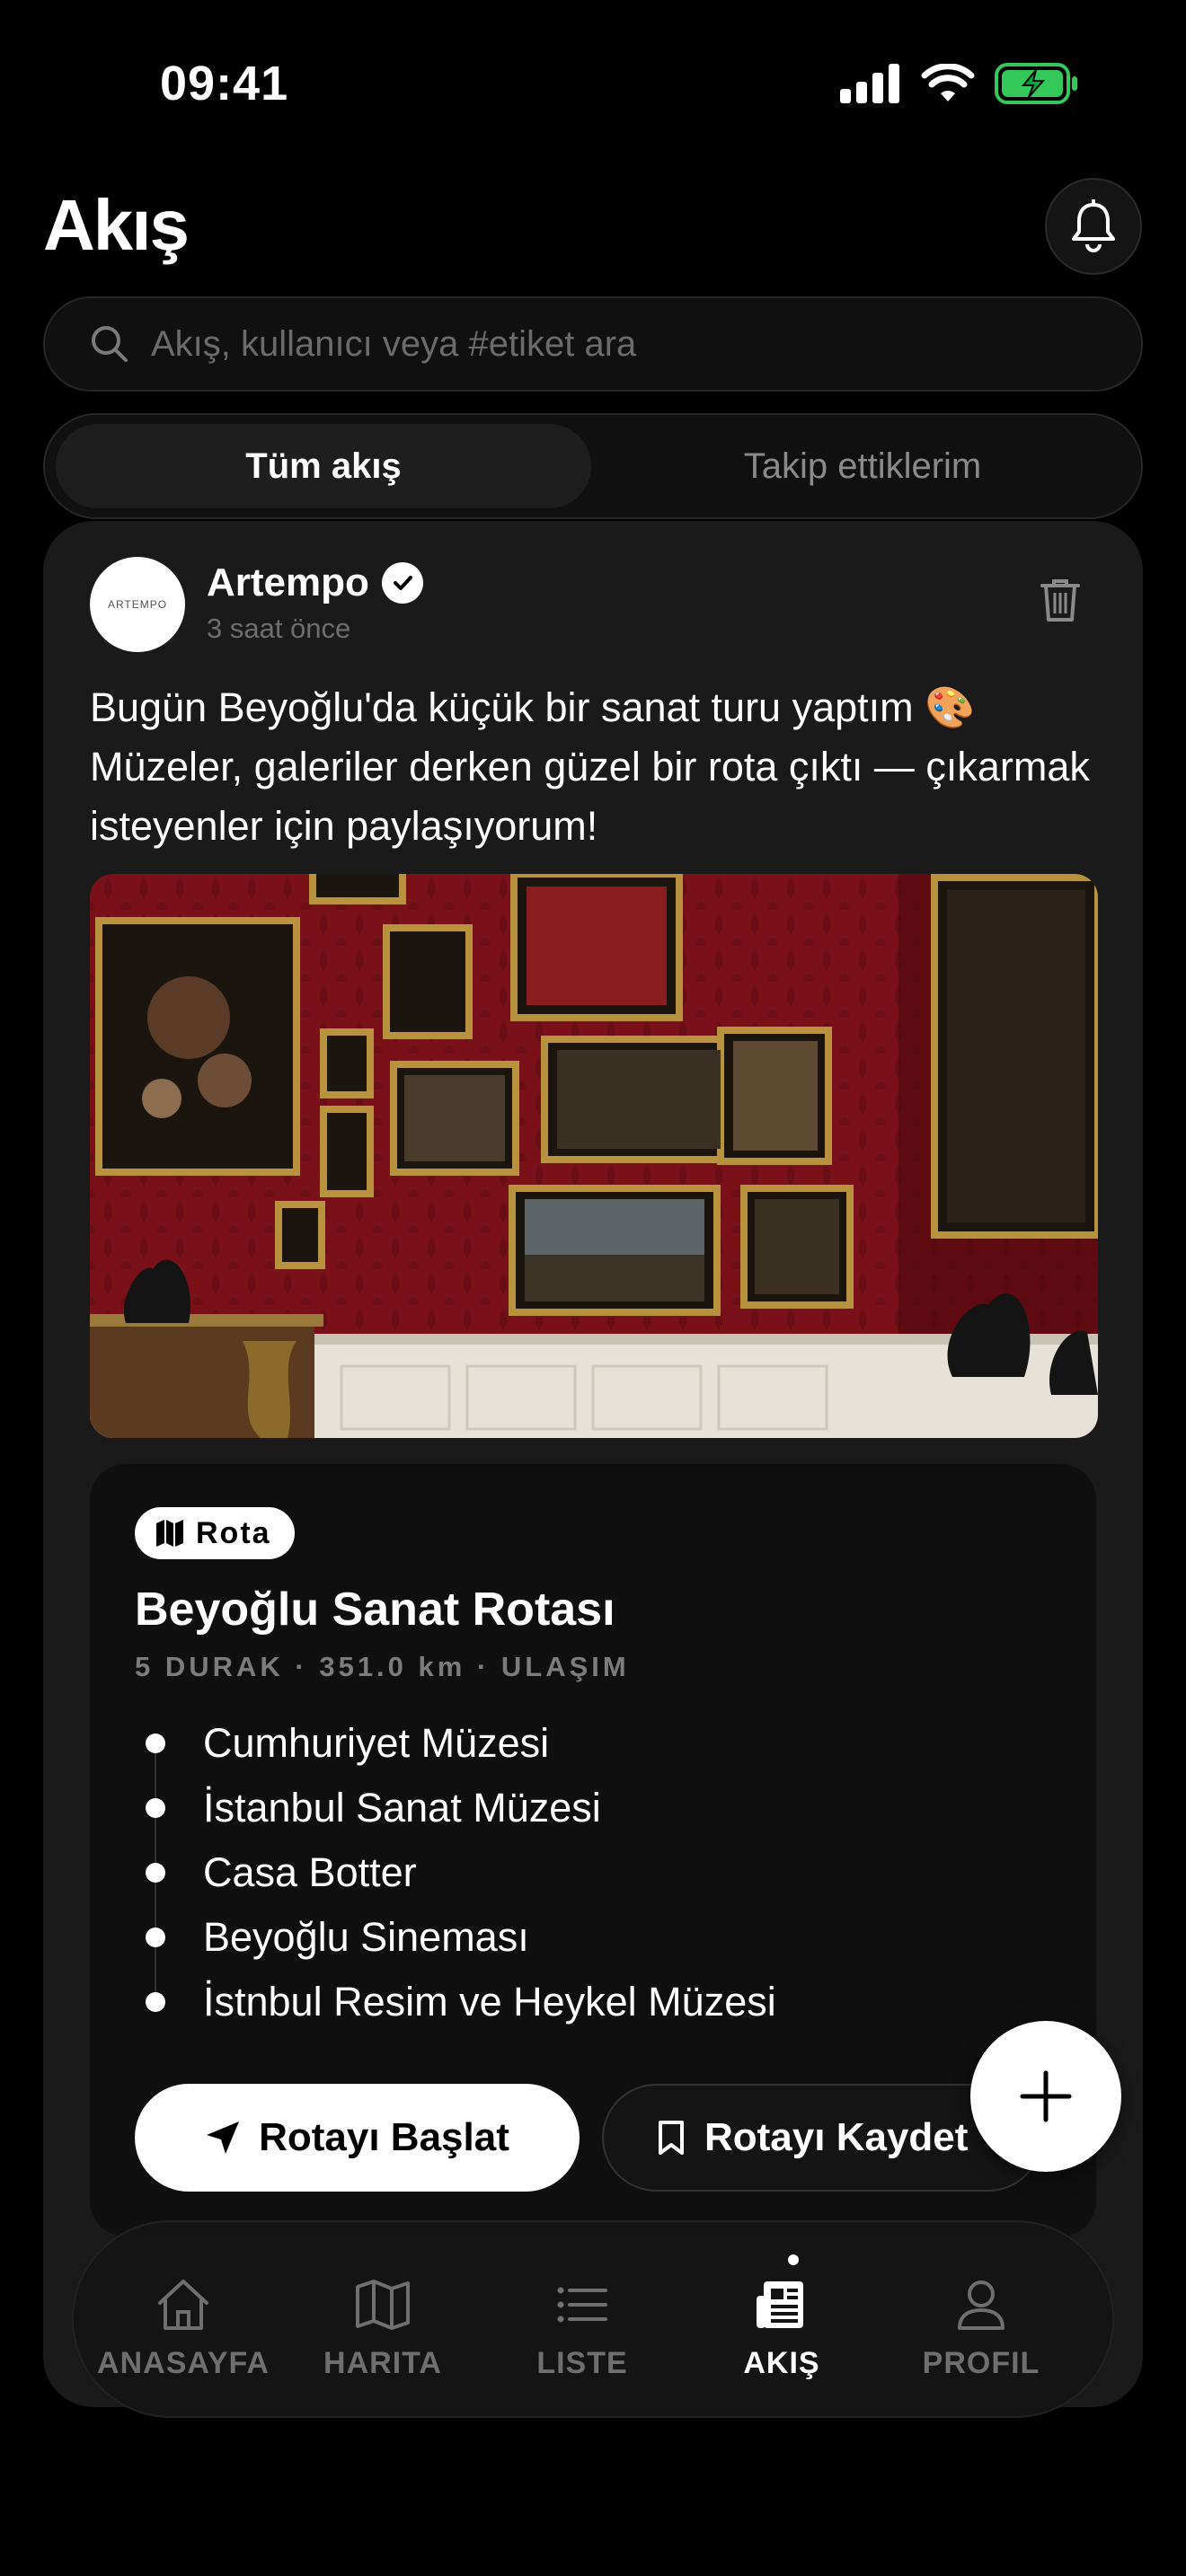 This screenshot has height=2576, width=1186. Describe the element at coordinates (109, 344) in the screenshot. I see `search-icon` at that location.